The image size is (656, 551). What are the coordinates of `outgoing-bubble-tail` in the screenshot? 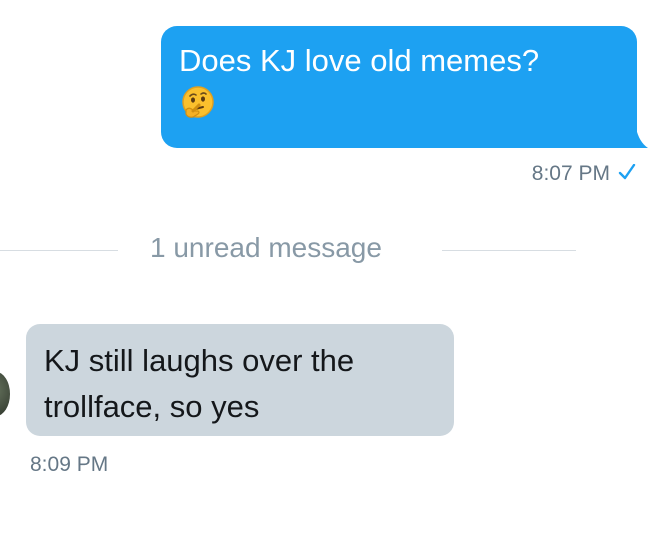 It's located at (642, 138).